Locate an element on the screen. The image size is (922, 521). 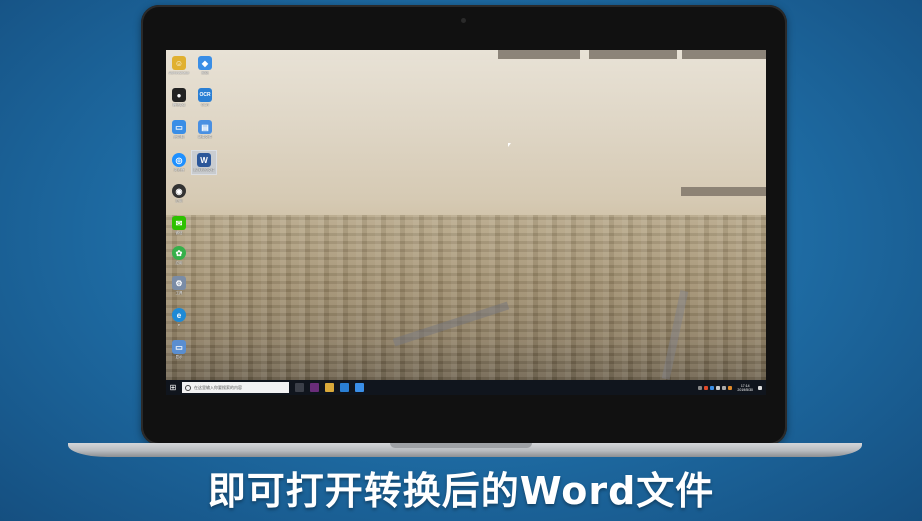
windows-logo-icon: ⊞ is located at coordinates (173, 387).